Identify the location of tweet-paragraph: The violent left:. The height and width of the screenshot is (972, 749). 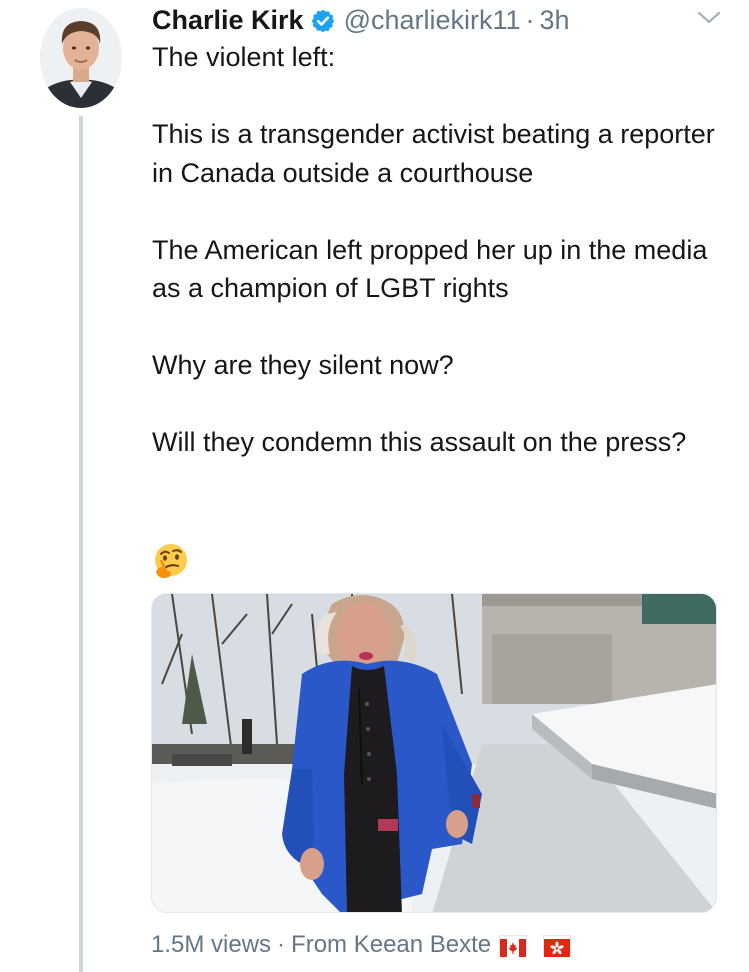
(244, 57).